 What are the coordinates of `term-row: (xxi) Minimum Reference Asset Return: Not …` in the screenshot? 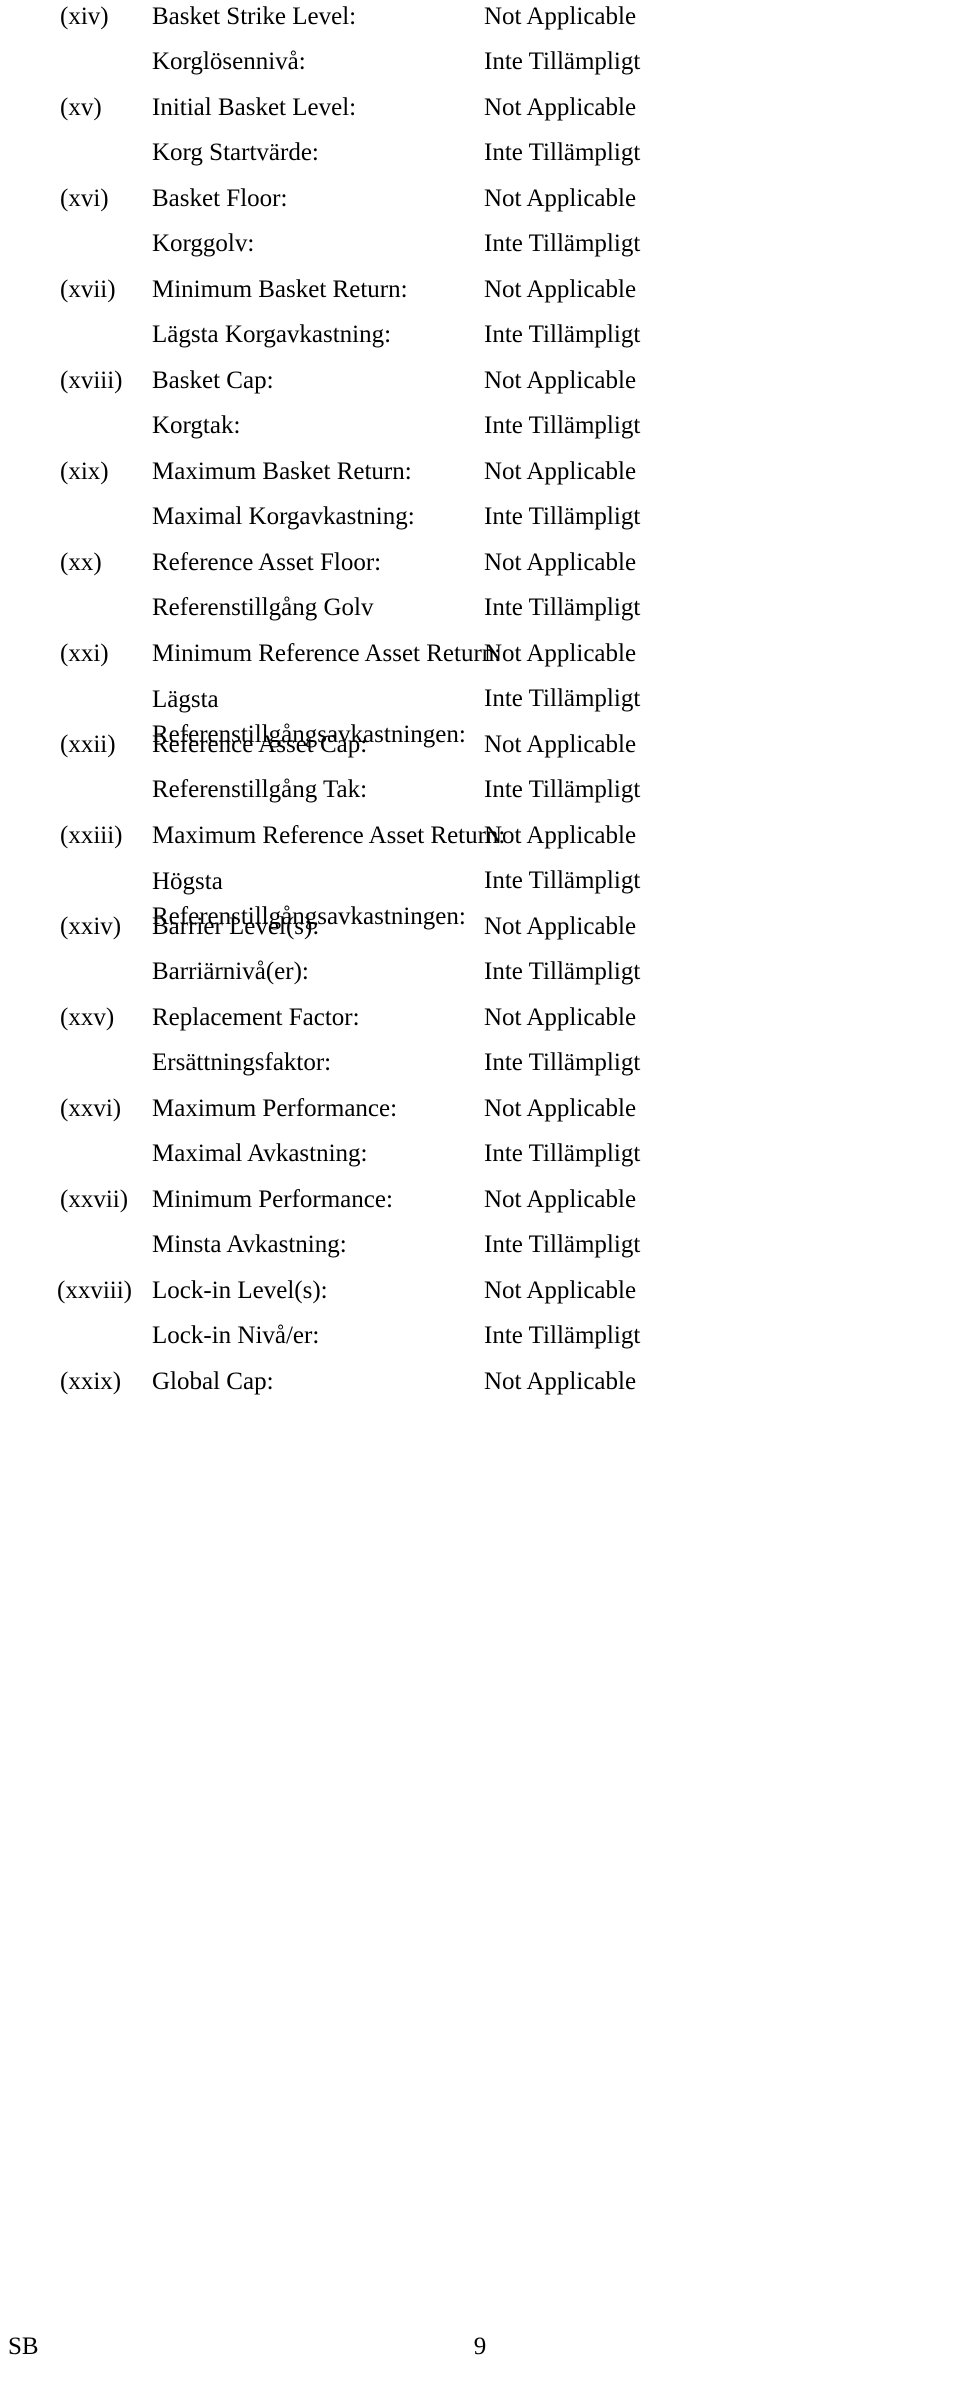 It's located at (480, 692).